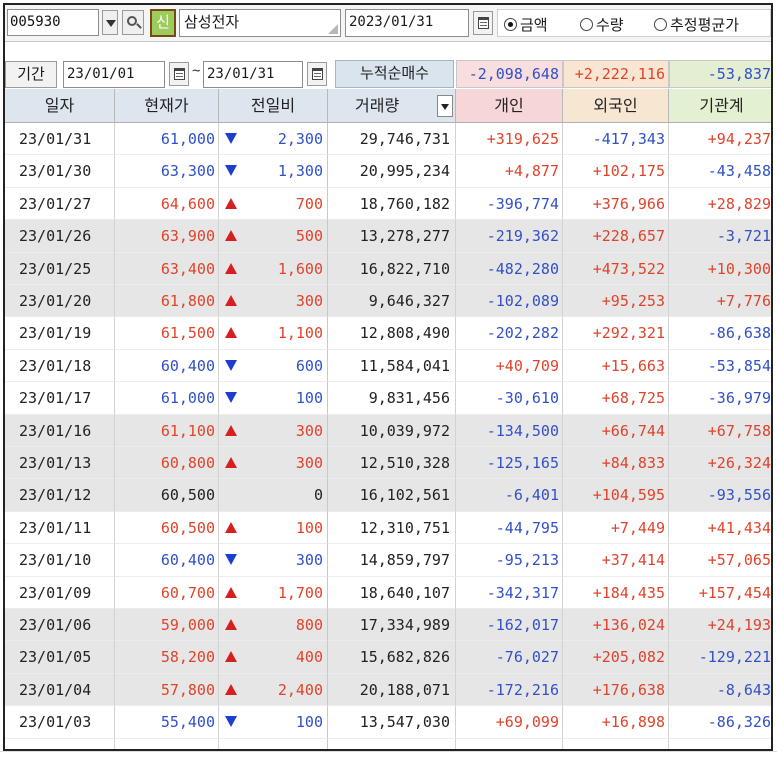  What do you see at coordinates (407, 23) in the screenshot?
I see `query-date-input: 2023/01/31` at bounding box center [407, 23].